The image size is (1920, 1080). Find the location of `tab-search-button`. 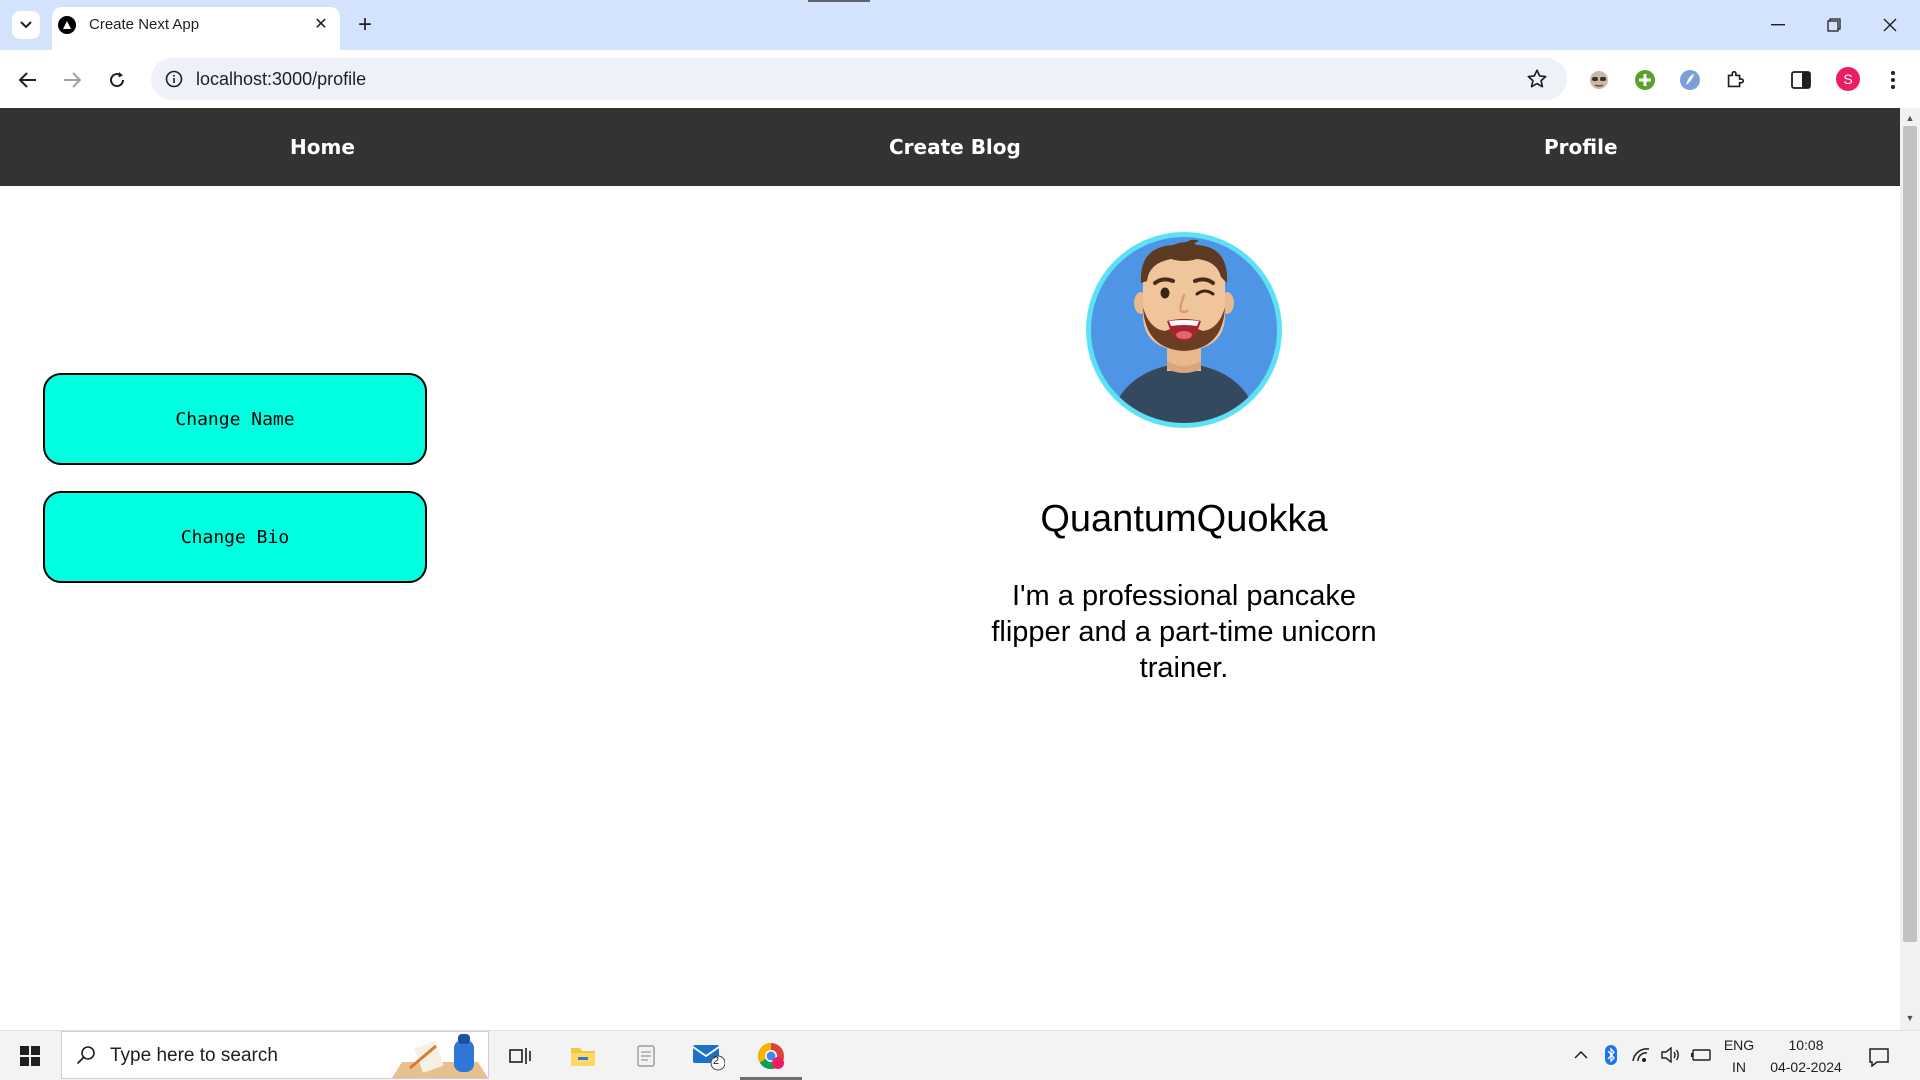

tab-search-button is located at coordinates (26, 25).